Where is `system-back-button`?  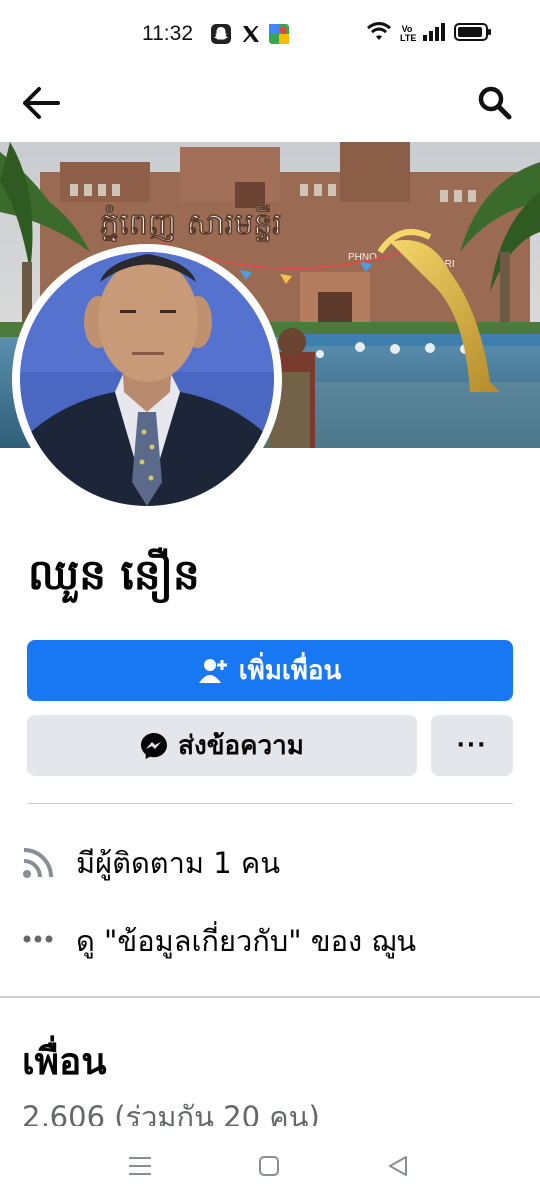
system-back-button is located at coordinates (398, 1166).